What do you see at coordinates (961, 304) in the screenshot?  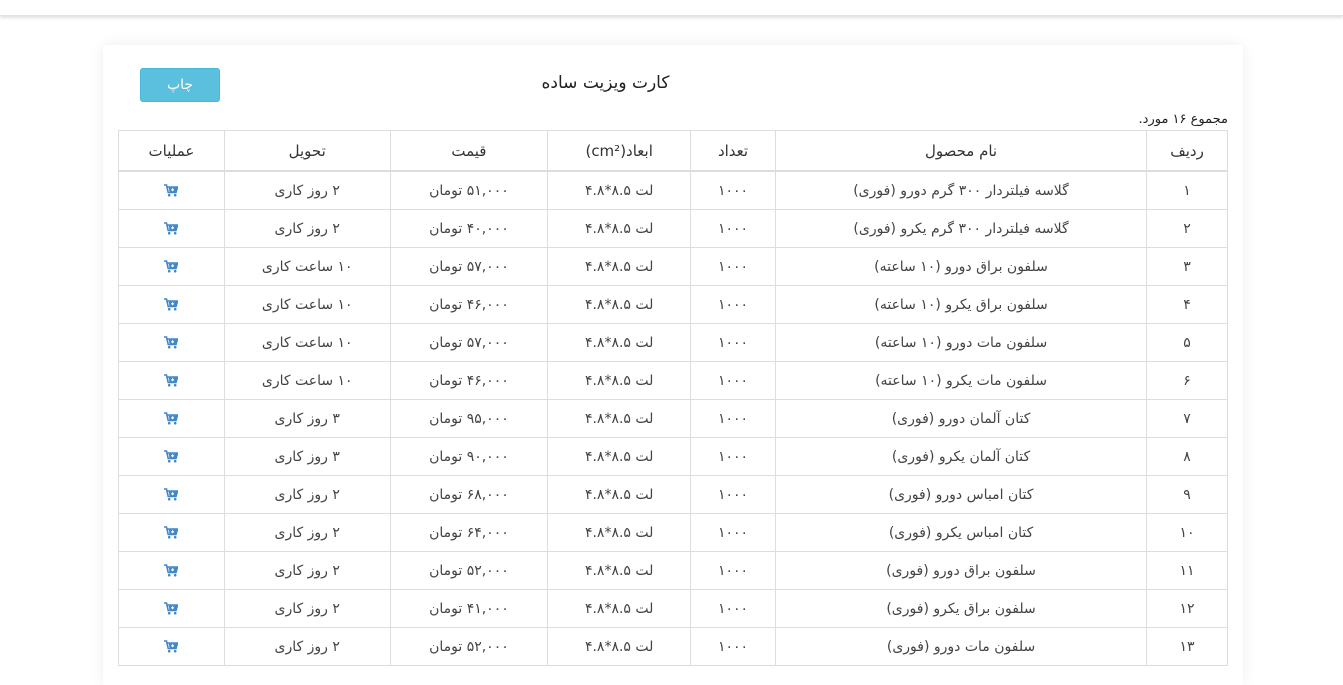 I see `cell-product-name: سلفون براق یکرو (۱۰ ساعته)` at bounding box center [961, 304].